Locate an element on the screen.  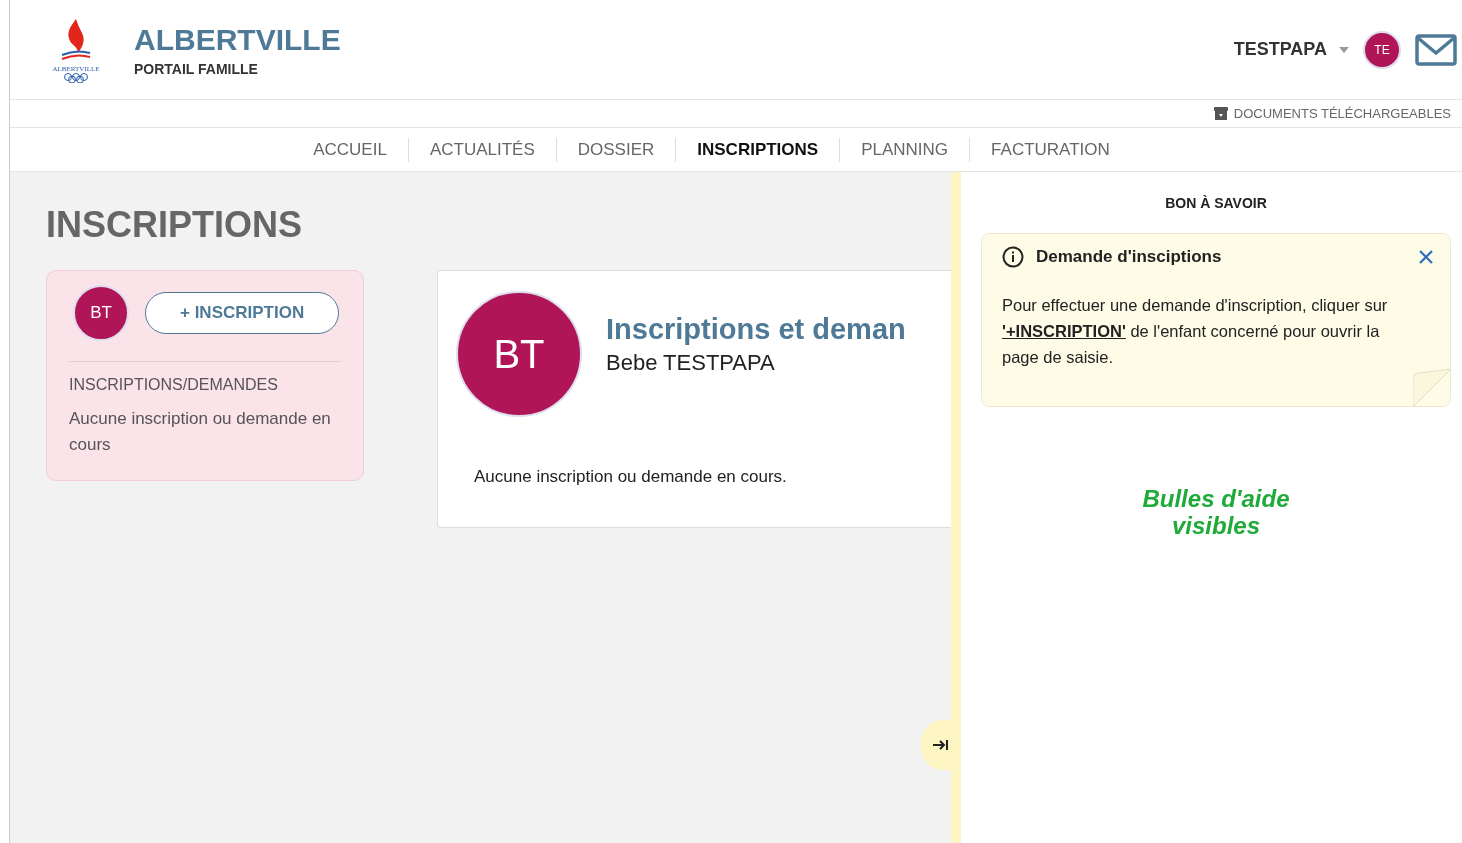
nav-tab: ACTUALITÉS is located at coordinates (482, 149).